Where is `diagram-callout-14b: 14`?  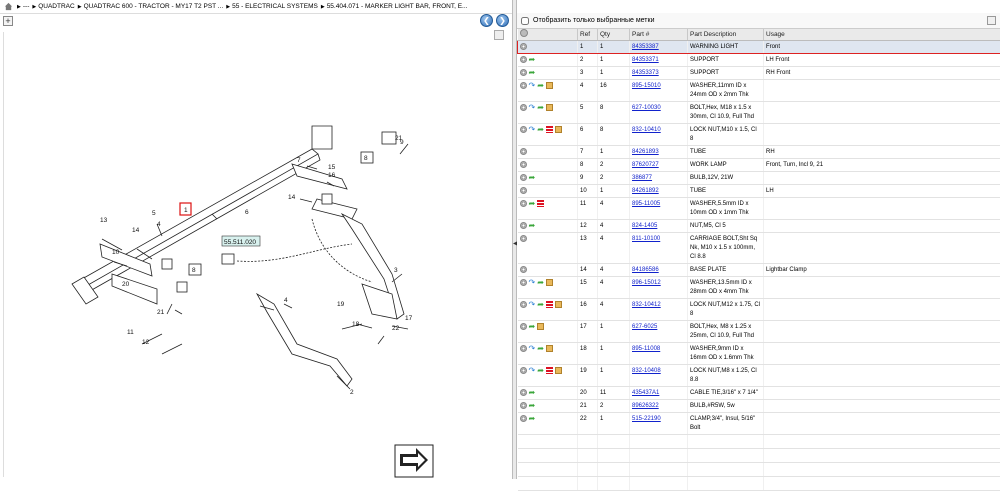
diagram-callout-14b: 14 is located at coordinates (292, 197).